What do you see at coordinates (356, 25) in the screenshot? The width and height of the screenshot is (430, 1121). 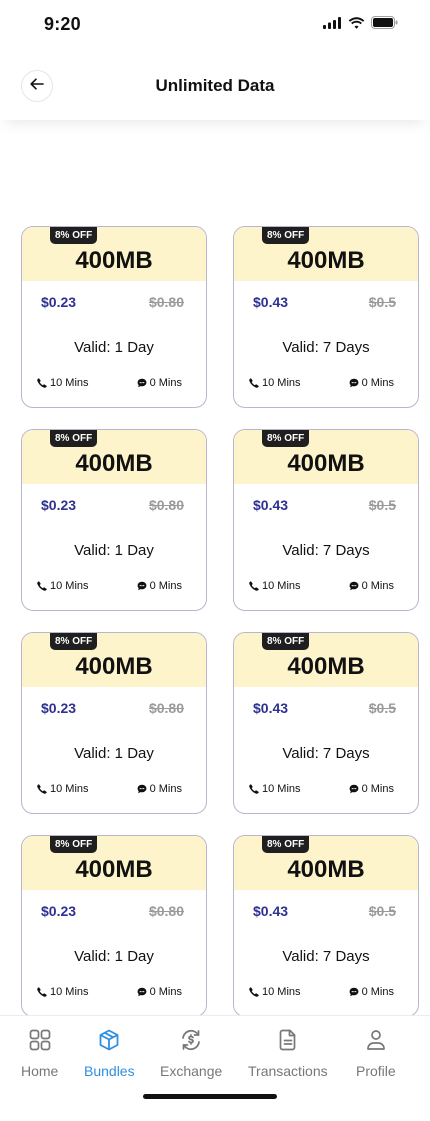 I see `wifi-icon` at bounding box center [356, 25].